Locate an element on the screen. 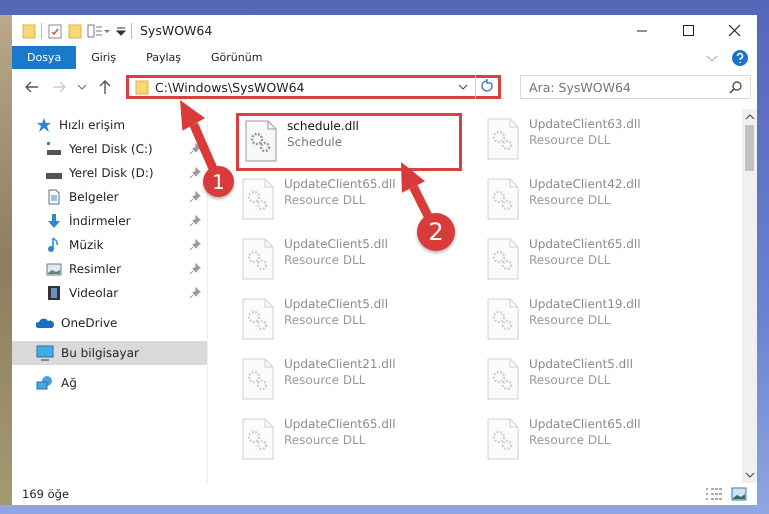 This screenshot has height=514, width=769. scroll-down-icon is located at coordinates (749, 475).